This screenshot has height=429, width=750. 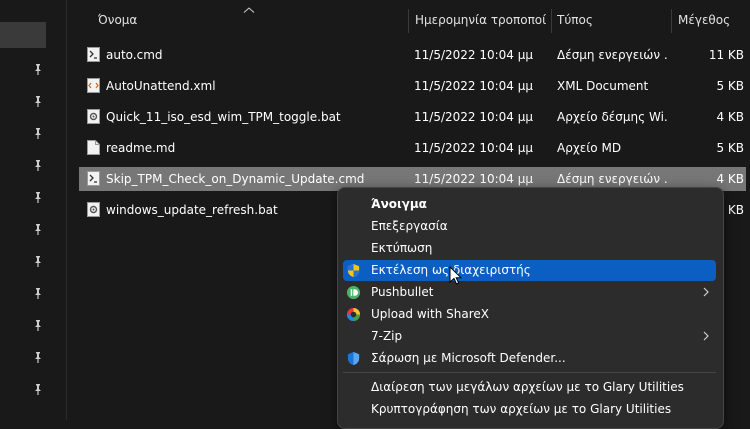 I want to click on menu-item-print: Εκτύπωση, so click(x=529, y=248).